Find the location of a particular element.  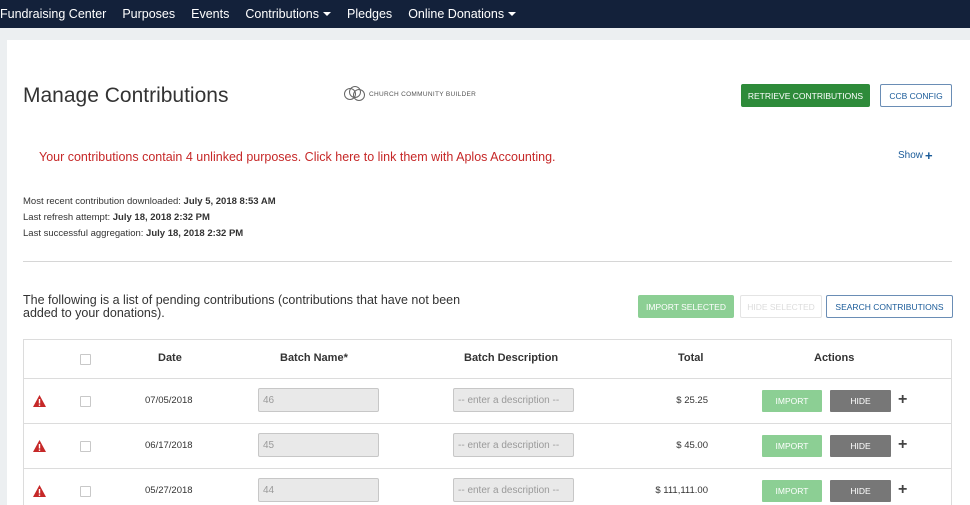

nav-contributions: Contributions is located at coordinates (288, 14).